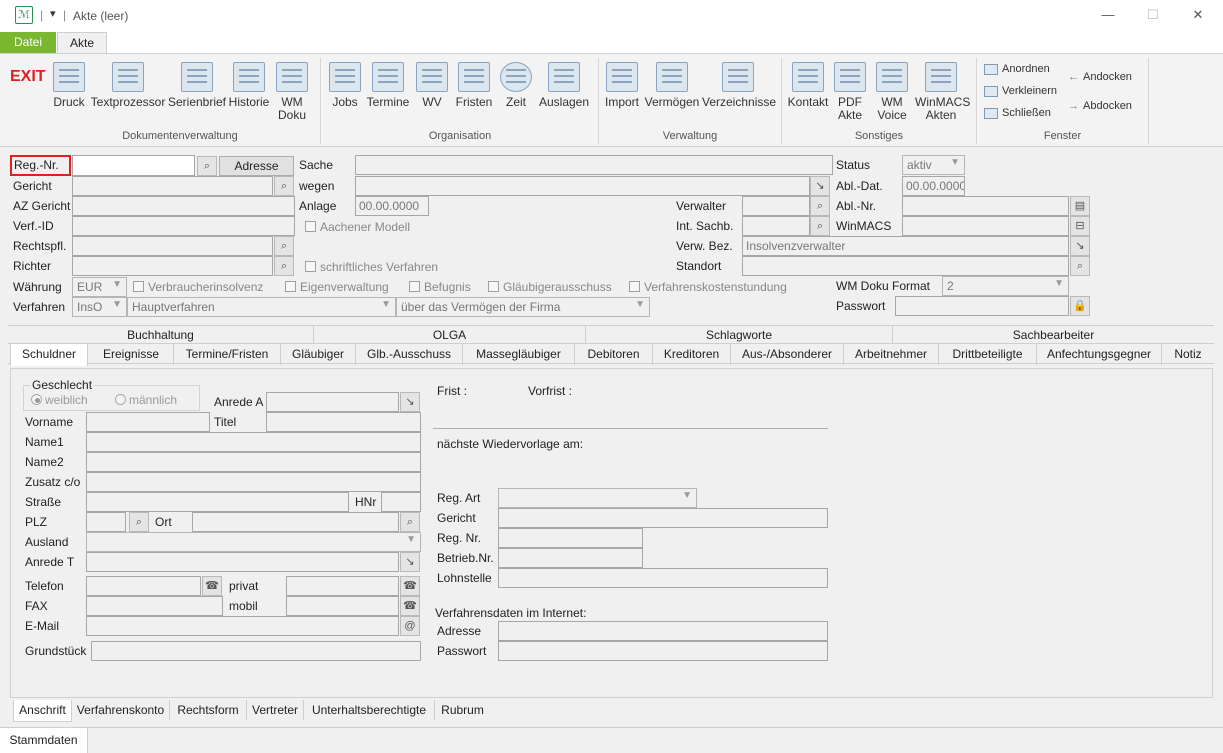  I want to click on wegen-field, so click(582, 186).